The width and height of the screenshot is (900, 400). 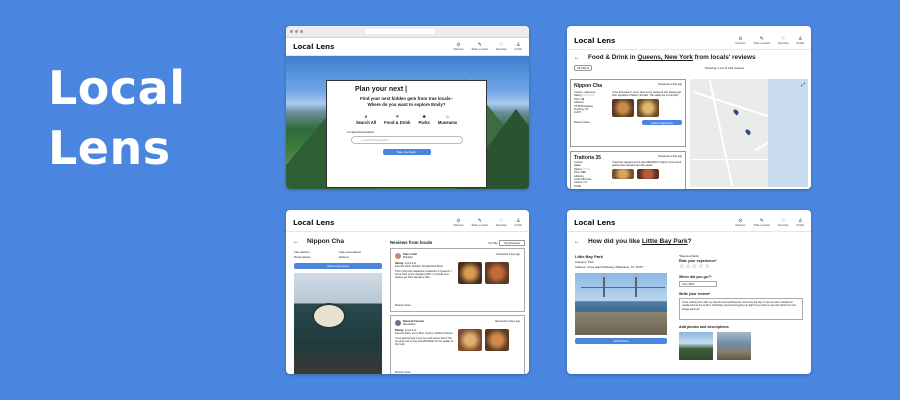 I want to click on bridge-deck, so click(x=623, y=287).